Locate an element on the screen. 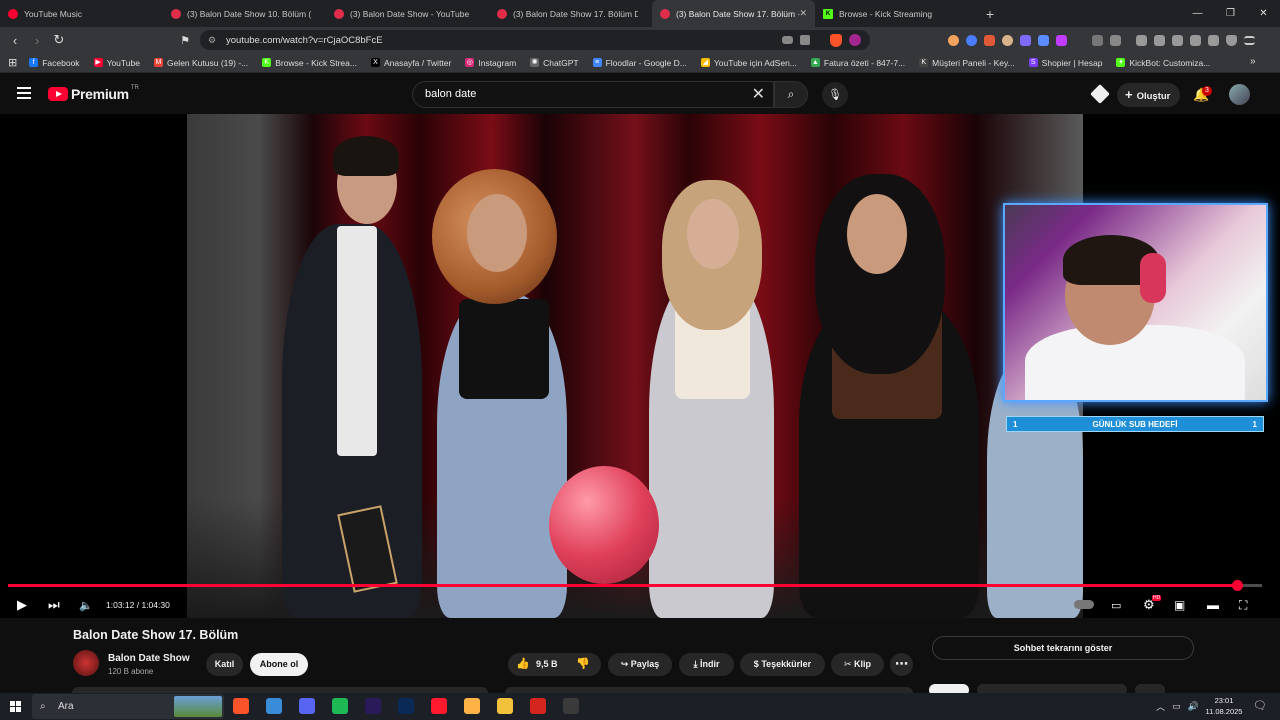  join-button: Katıl is located at coordinates (224, 664).